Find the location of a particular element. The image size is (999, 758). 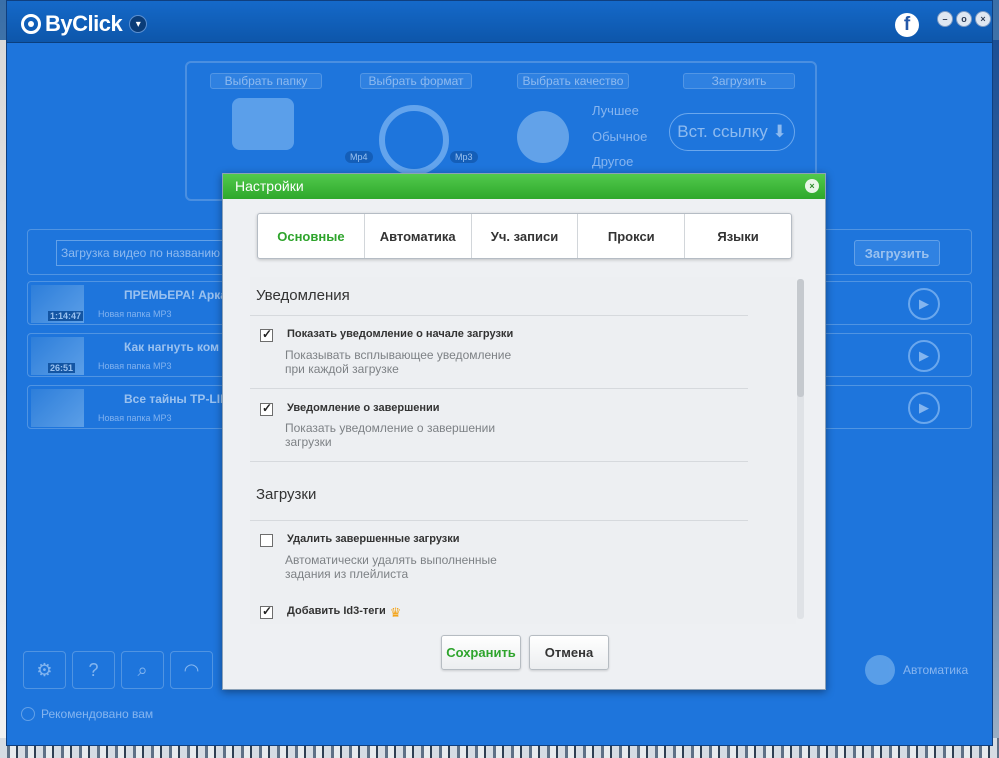

title-bar: ByClick ▾ f – o × is located at coordinates (499, 22).